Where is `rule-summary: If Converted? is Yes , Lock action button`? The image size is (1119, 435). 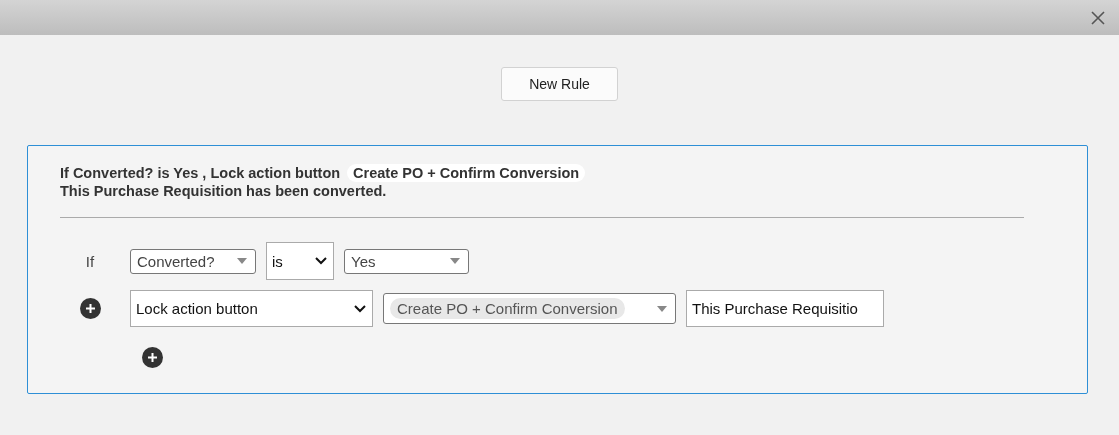
rule-summary: If Converted? is Yes , Lock action button is located at coordinates (200, 173).